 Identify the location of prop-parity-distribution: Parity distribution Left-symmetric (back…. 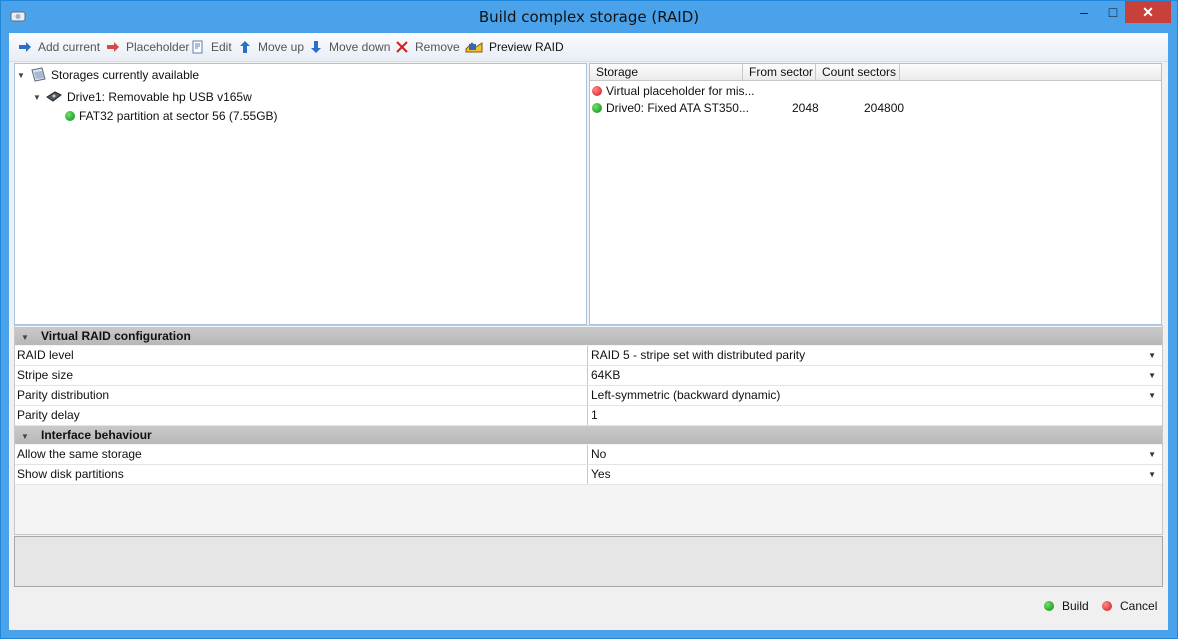
(588, 396).